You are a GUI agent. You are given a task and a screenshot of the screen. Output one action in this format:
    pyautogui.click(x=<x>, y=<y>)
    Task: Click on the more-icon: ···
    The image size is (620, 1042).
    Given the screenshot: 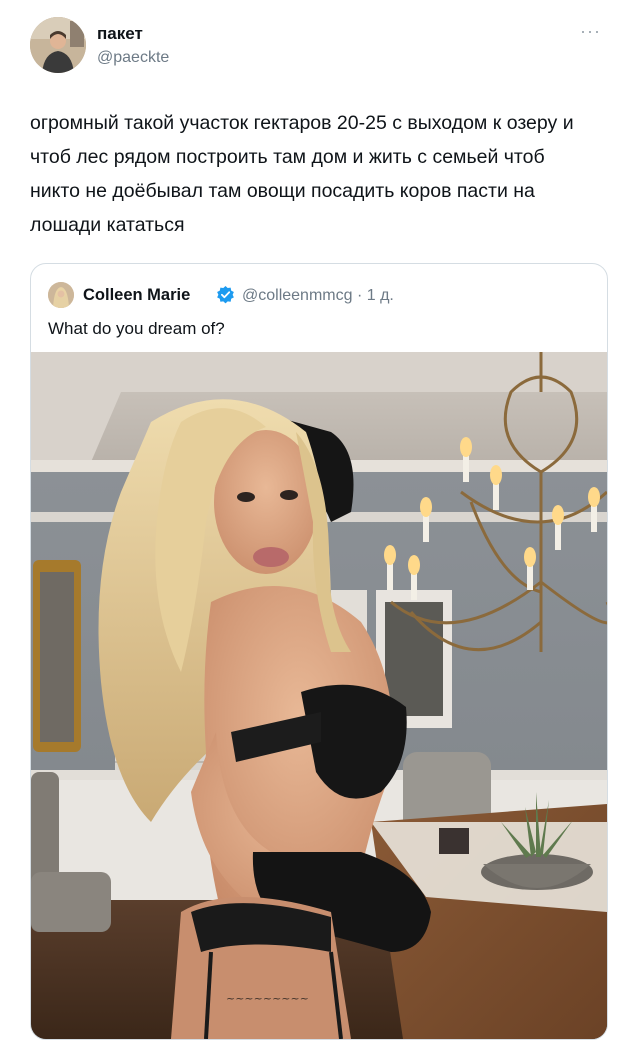 What is the action you would take?
    pyautogui.click(x=590, y=31)
    